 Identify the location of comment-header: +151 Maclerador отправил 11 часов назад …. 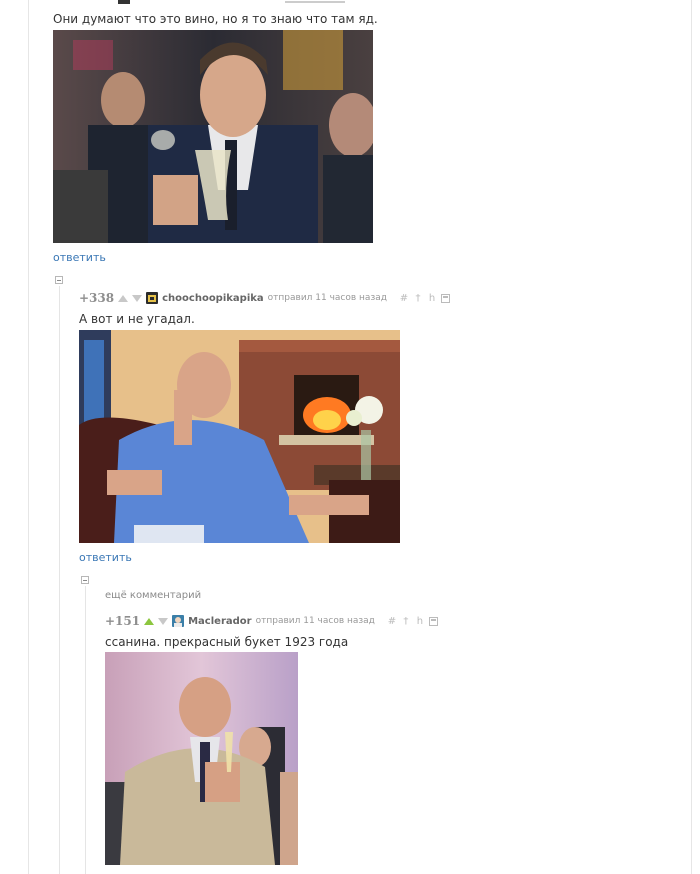
(271, 621).